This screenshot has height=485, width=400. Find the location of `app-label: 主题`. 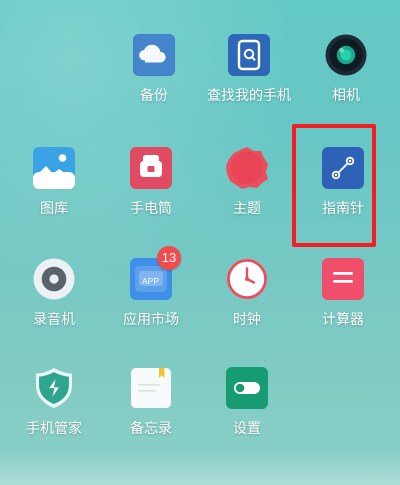

app-label: 主题 is located at coordinates (247, 209).